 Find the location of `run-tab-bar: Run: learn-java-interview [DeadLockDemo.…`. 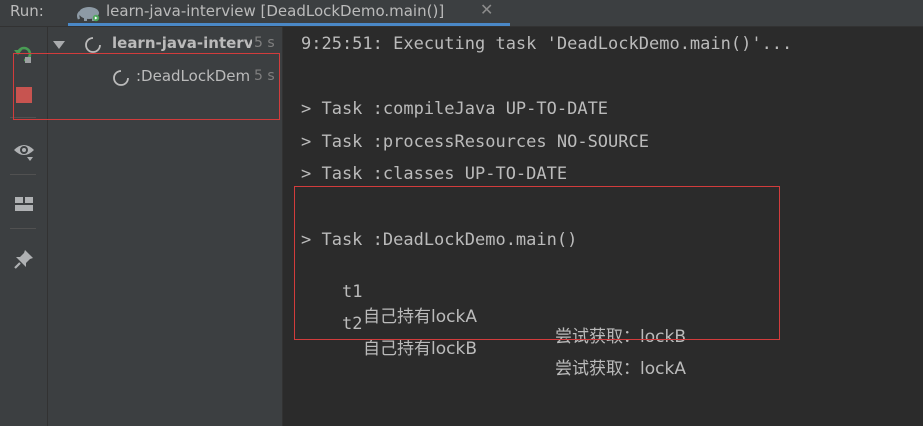

run-tab-bar: Run: learn-java-interview [DeadLockDemo.… is located at coordinates (461, 13).